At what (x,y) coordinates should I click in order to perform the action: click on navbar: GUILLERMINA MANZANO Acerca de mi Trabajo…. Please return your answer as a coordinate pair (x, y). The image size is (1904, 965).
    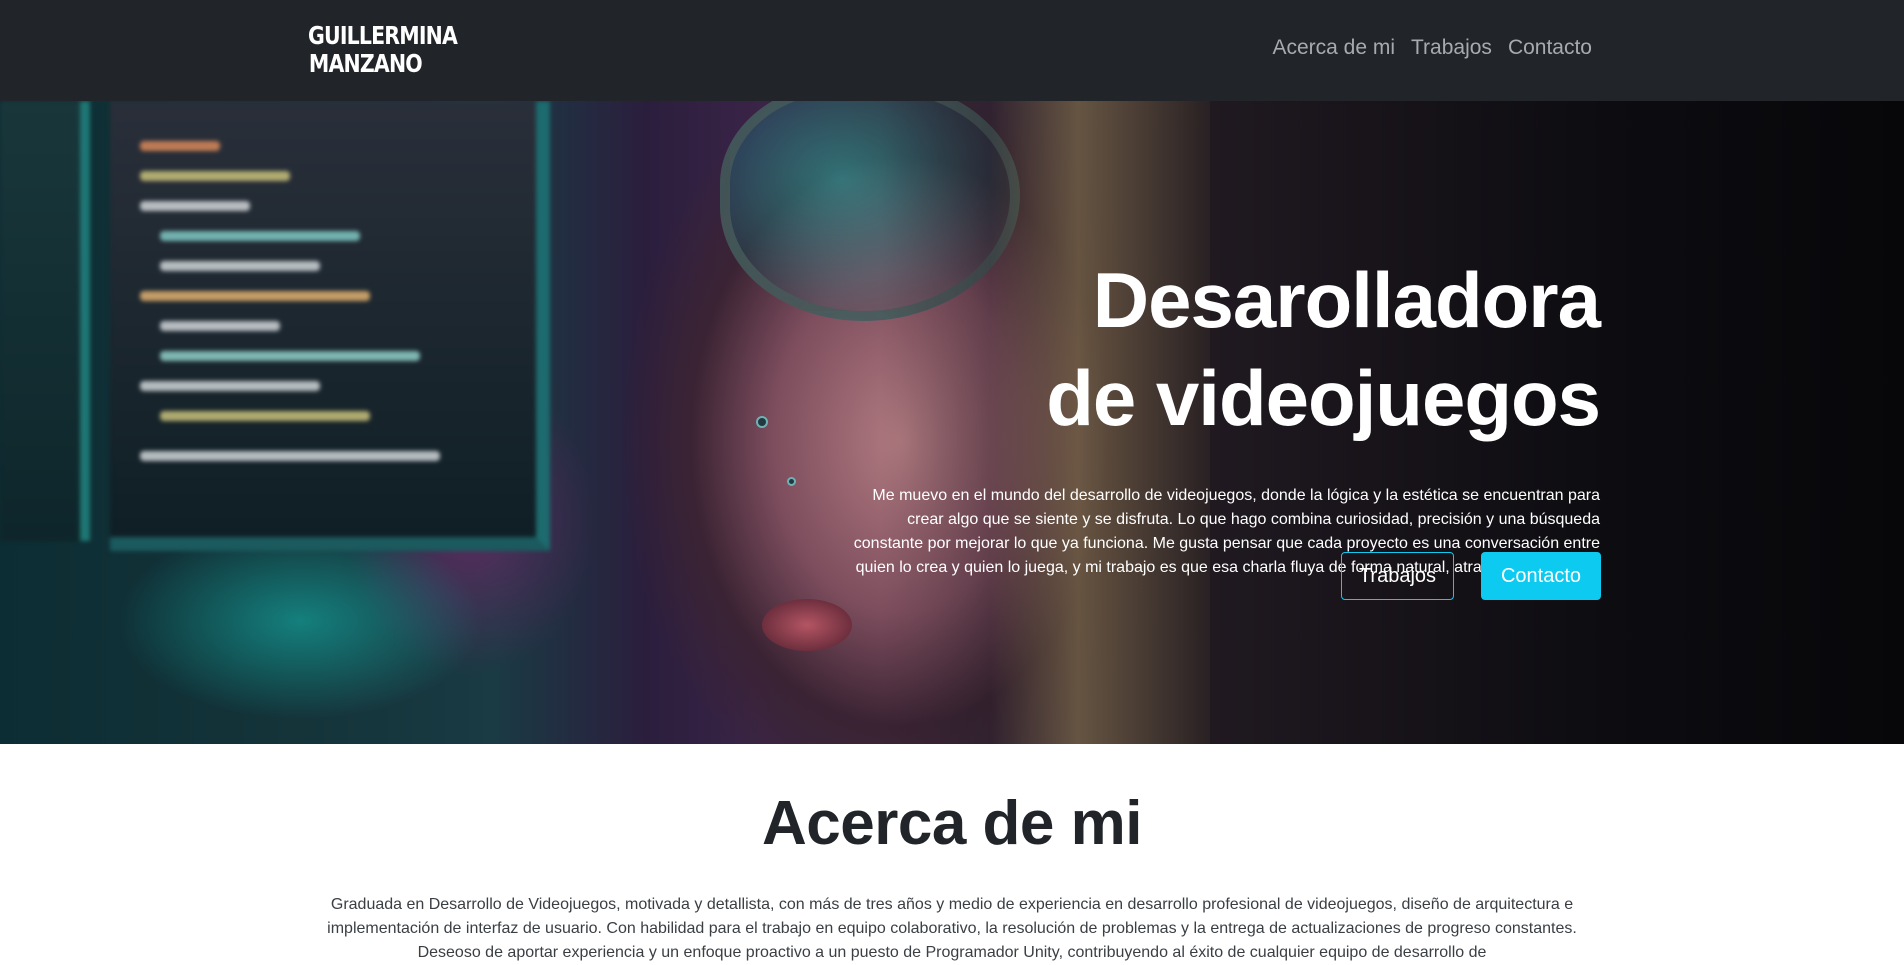
    Looking at the image, I should click on (952, 50).